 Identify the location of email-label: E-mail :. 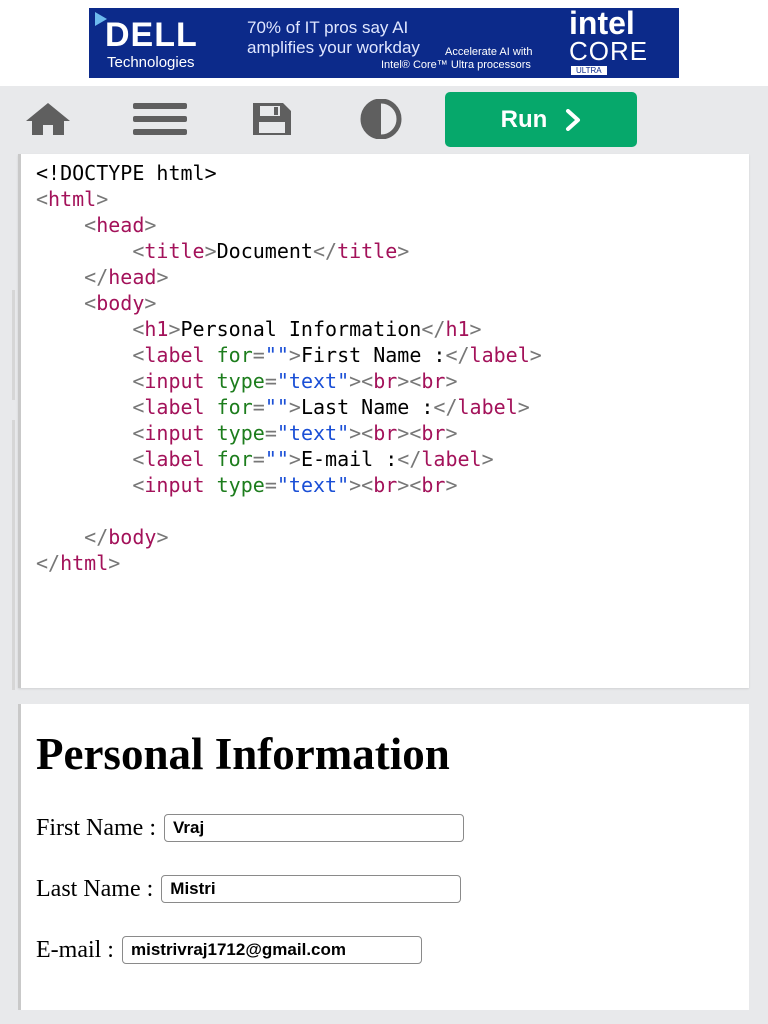
(75, 949).